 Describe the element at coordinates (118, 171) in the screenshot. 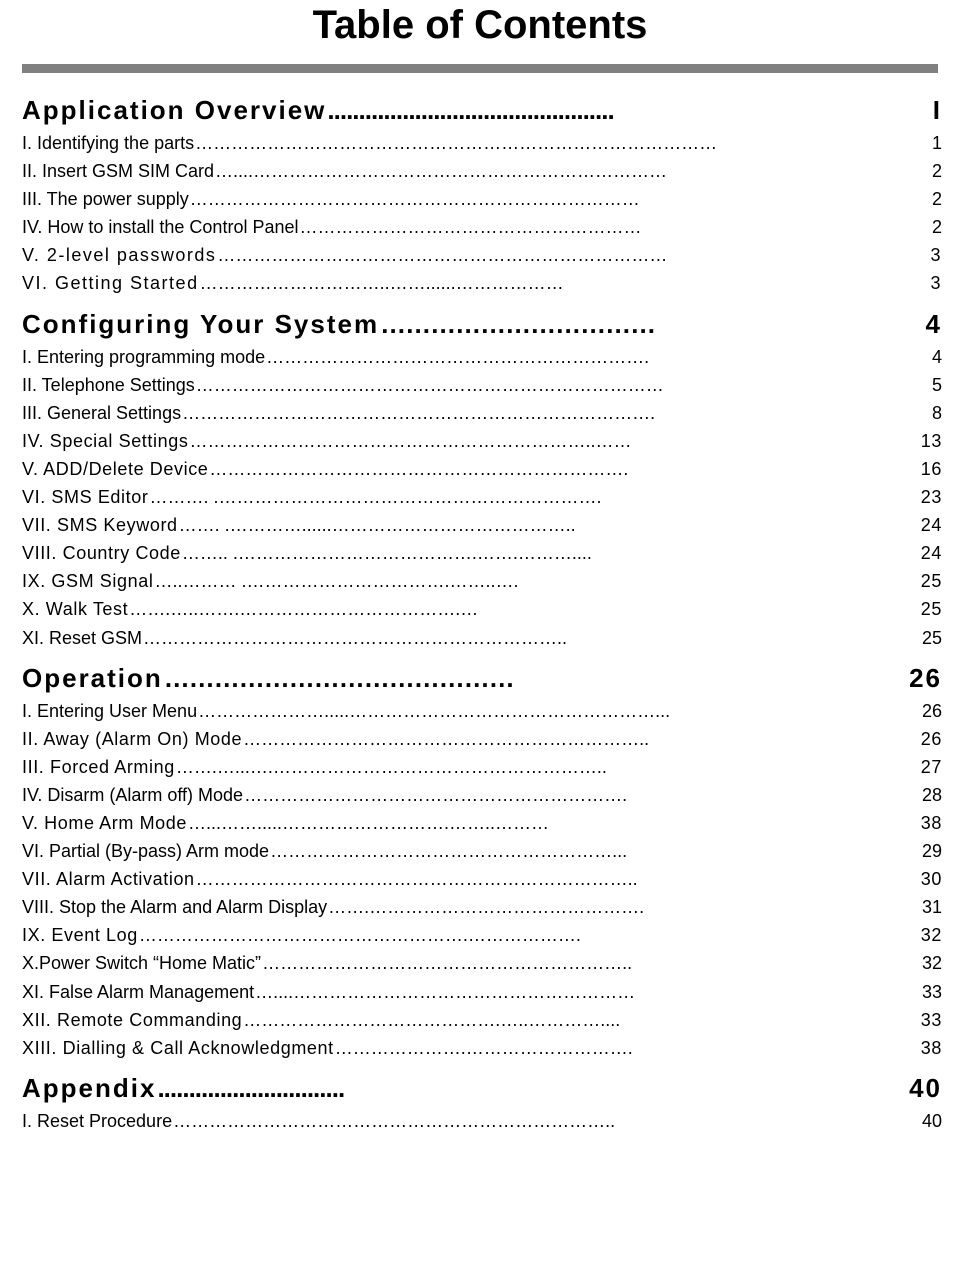

I see `toc-entry-label: II. Insert GSM SIM Card` at that location.